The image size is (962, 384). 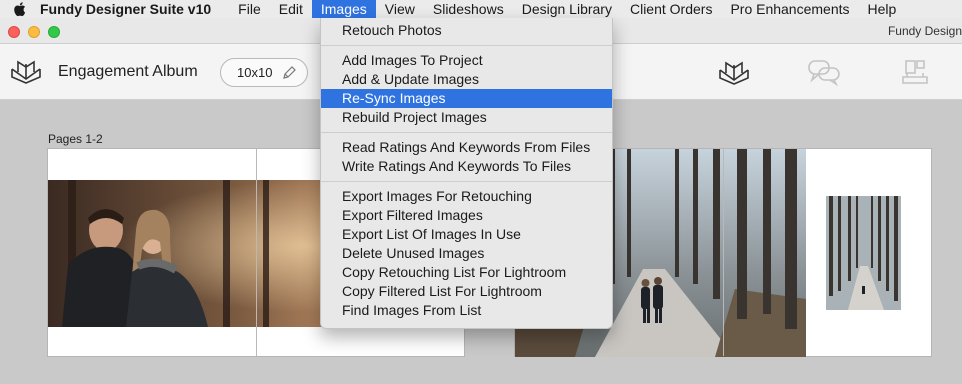 I want to click on menu-help: Help, so click(x=882, y=9).